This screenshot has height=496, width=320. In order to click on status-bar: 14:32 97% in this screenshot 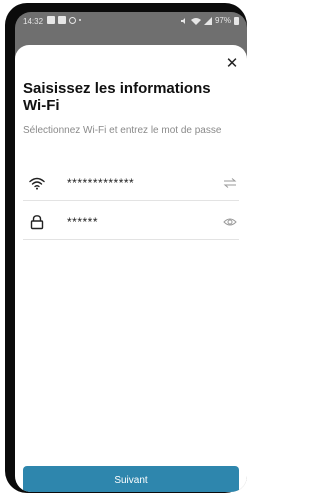, I will do `click(131, 23)`.